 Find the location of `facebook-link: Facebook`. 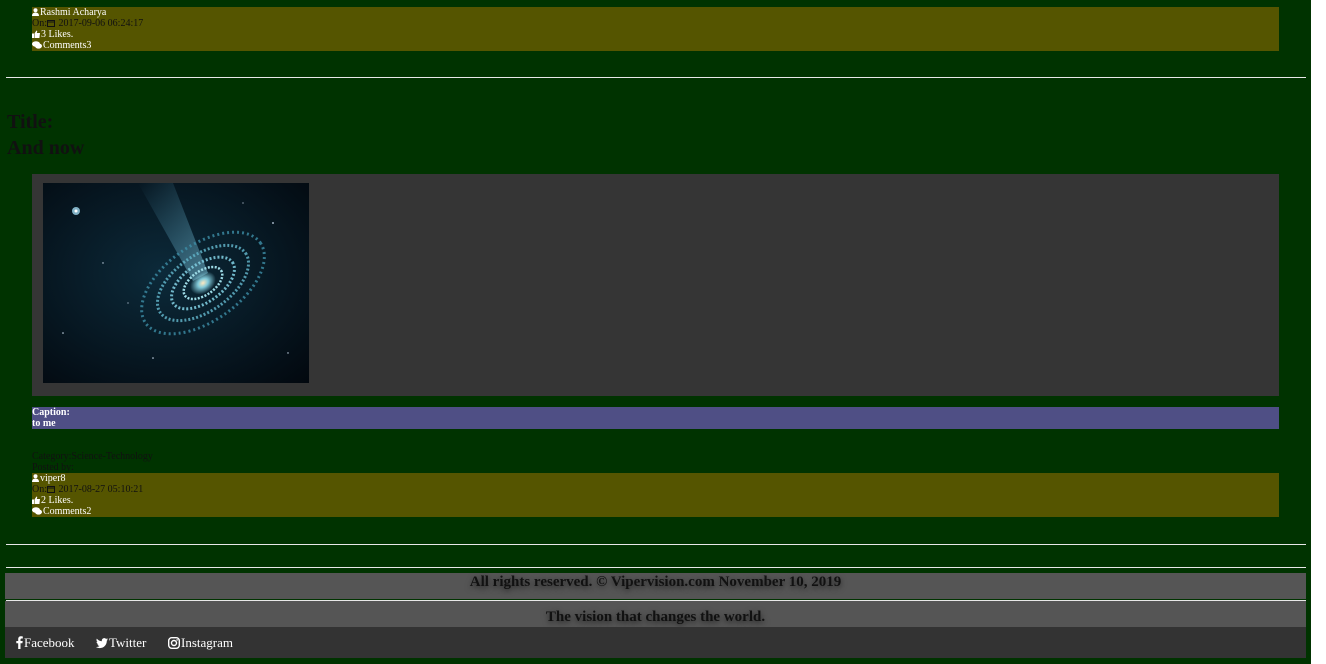

facebook-link: Facebook is located at coordinates (45, 642).